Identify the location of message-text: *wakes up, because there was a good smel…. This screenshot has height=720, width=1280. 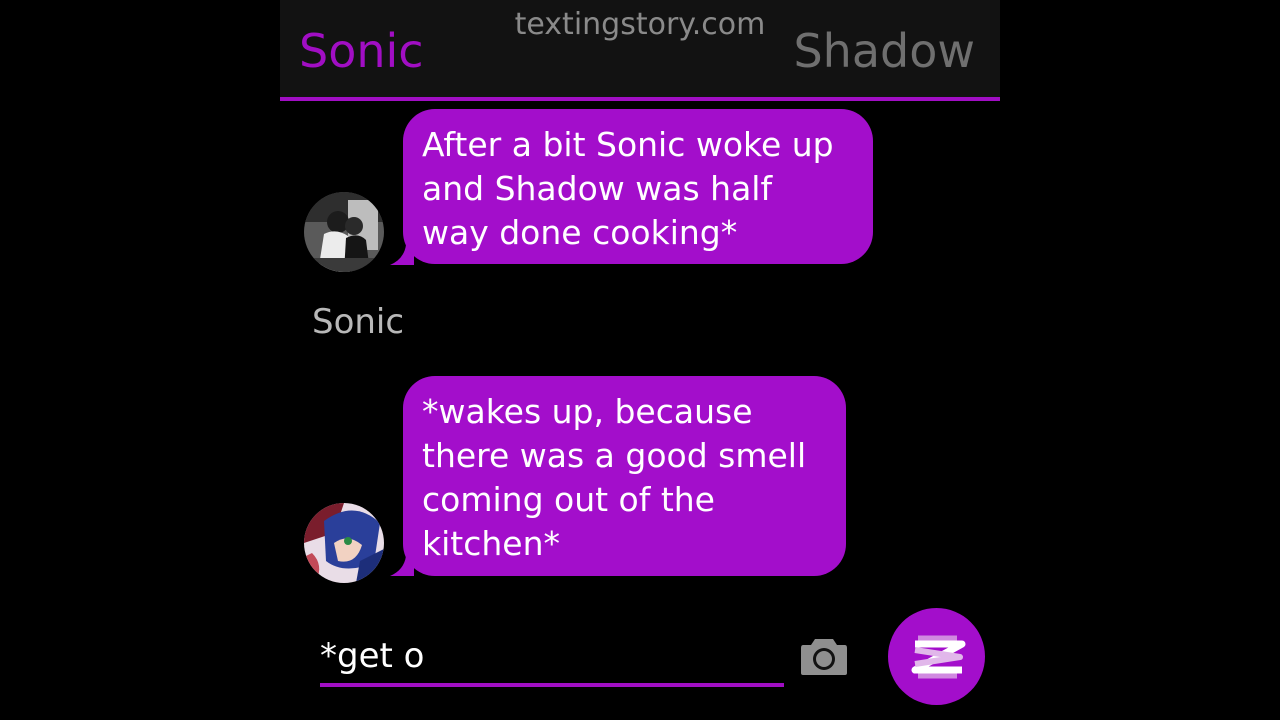
(614, 477).